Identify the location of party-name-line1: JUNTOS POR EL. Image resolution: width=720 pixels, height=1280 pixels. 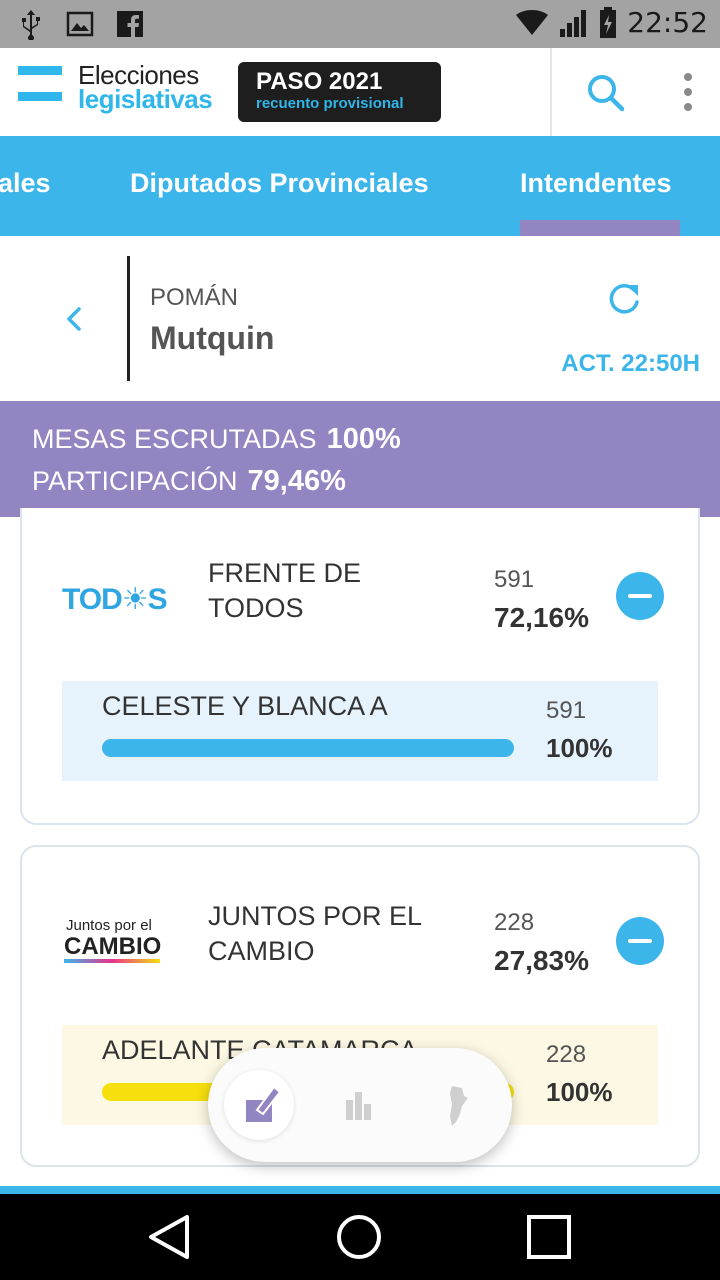
(315, 916).